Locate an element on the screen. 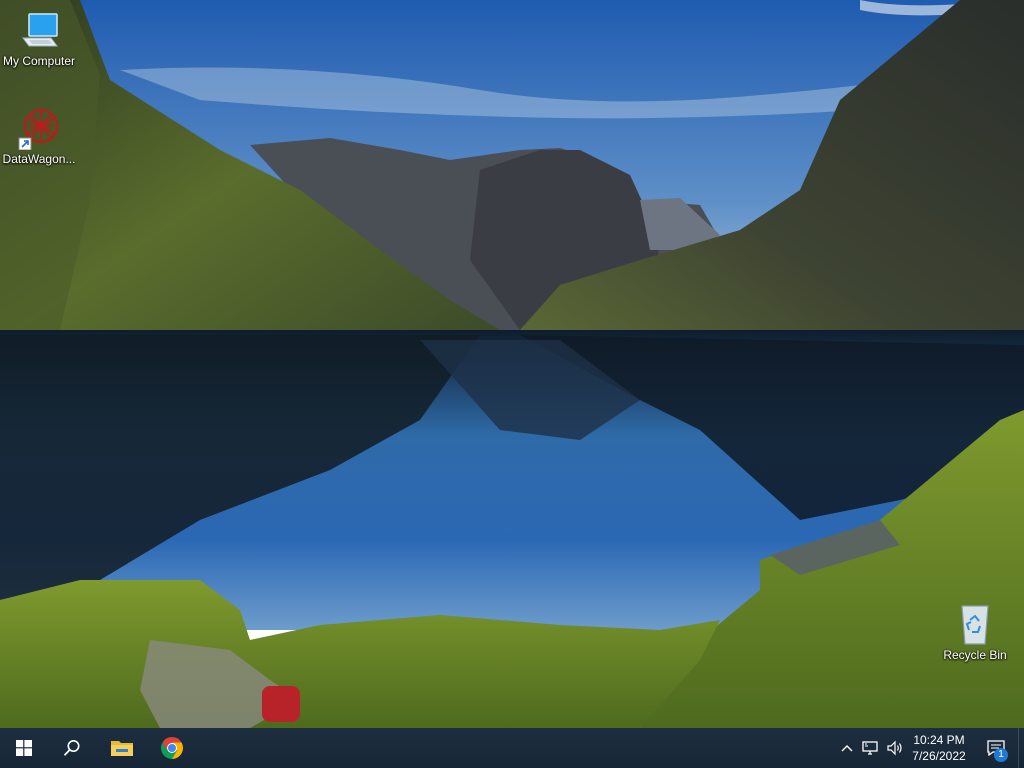 This screenshot has width=1024, height=768. network-icon is located at coordinates (870, 748).